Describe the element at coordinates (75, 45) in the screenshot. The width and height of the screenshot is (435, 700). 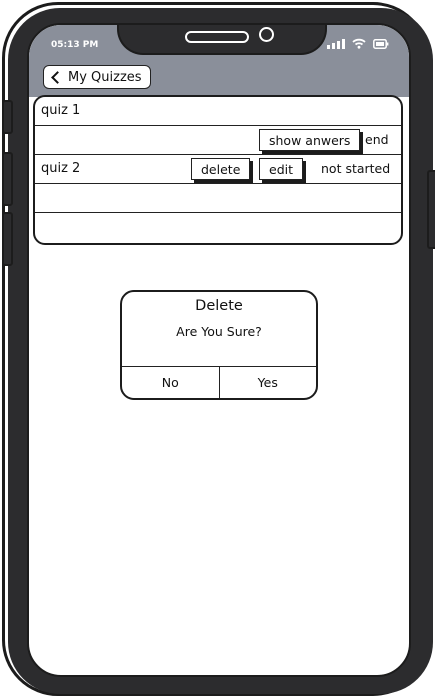
I see `status-time: 05:13 PM` at that location.